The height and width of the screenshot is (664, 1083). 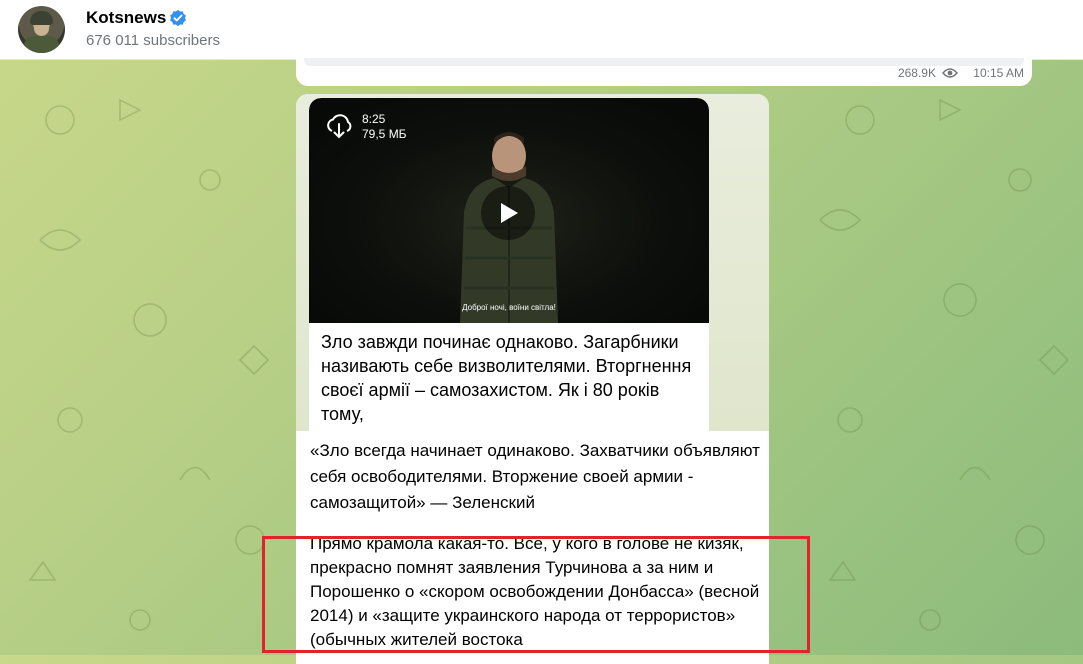 I want to click on play-button, so click(x=508, y=213).